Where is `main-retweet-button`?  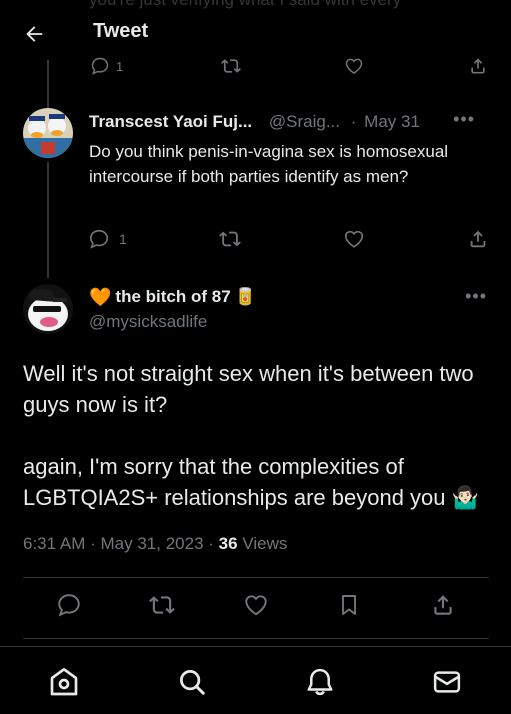
main-retweet-button is located at coordinates (162, 605).